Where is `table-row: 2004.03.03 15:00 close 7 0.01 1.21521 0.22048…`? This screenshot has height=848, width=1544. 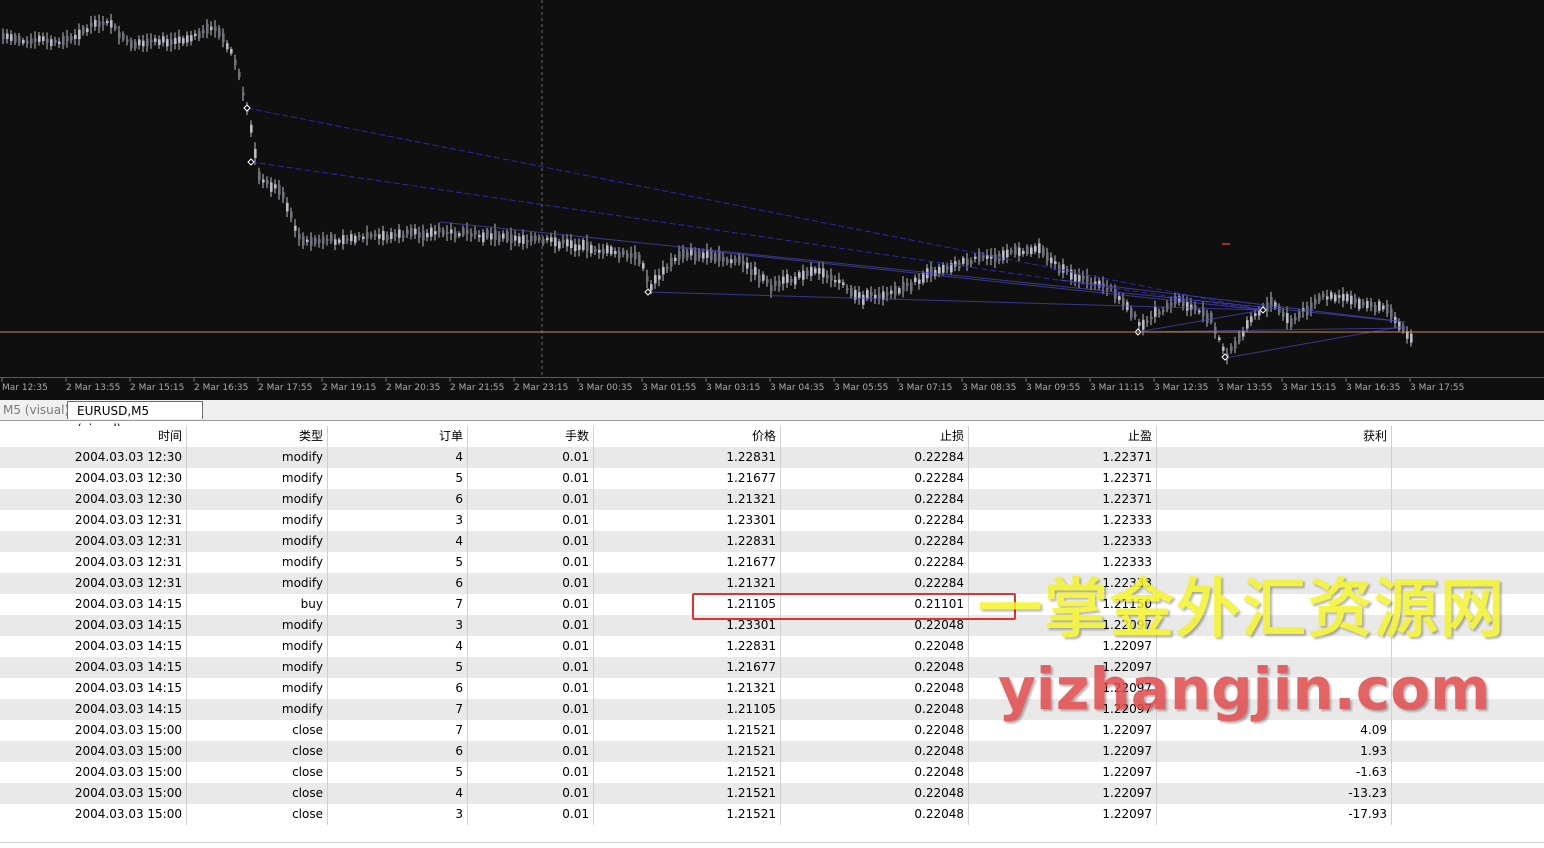
table-row: 2004.03.03 15:00 close 7 0.01 1.21521 0.22048… is located at coordinates (772, 730).